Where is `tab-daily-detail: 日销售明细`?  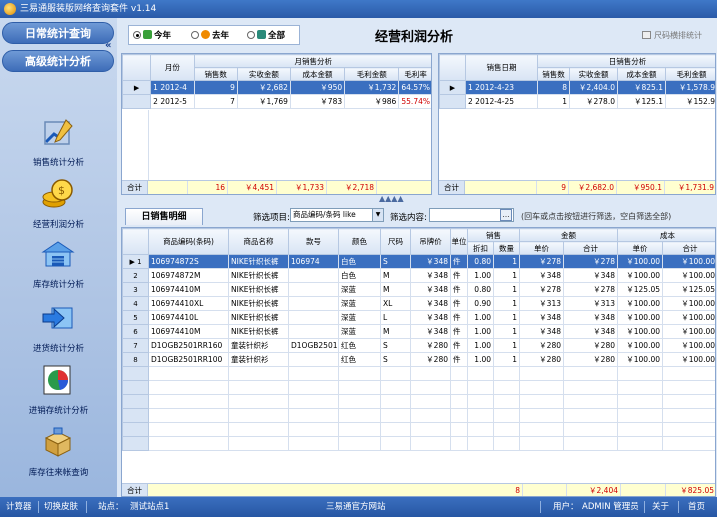 tab-daily-detail: 日销售明细 is located at coordinates (164, 216).